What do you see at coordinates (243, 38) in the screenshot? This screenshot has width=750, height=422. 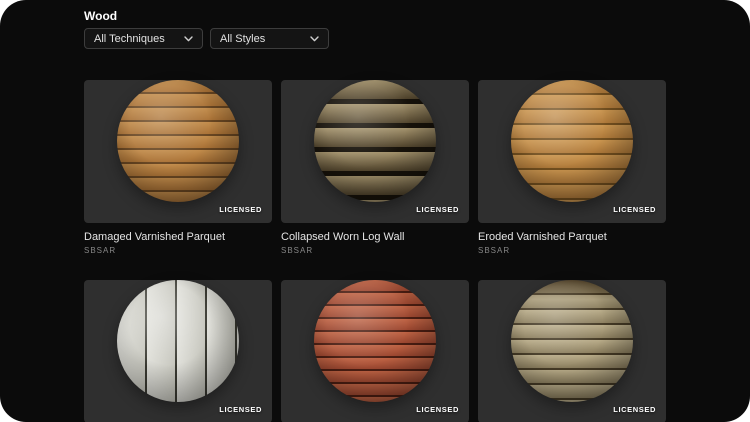 I see `styles-filter-label: All Styles` at bounding box center [243, 38].